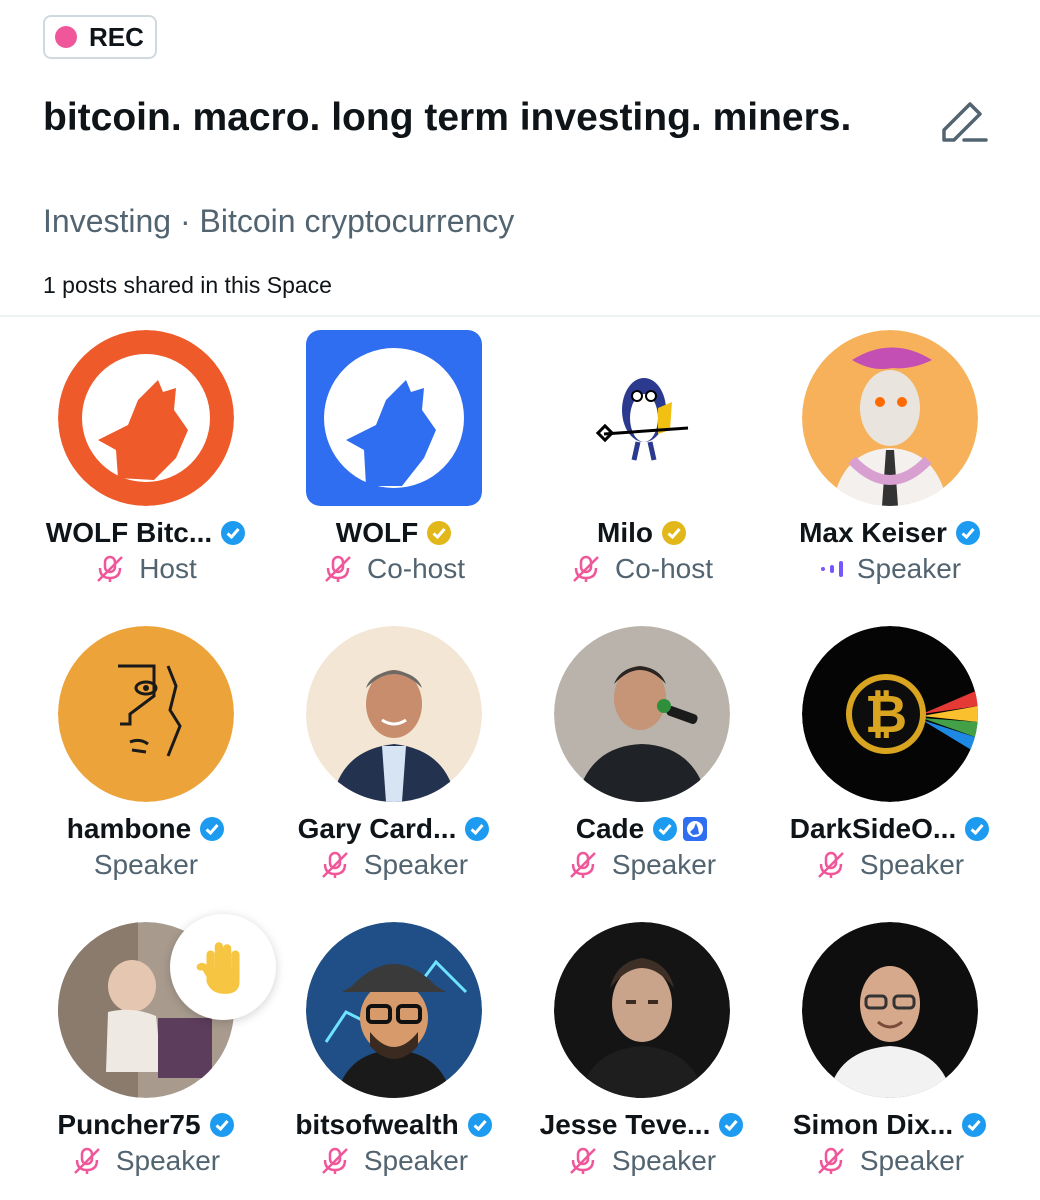  I want to click on participant-card: WOLF Bitc... Host, so click(146, 478).